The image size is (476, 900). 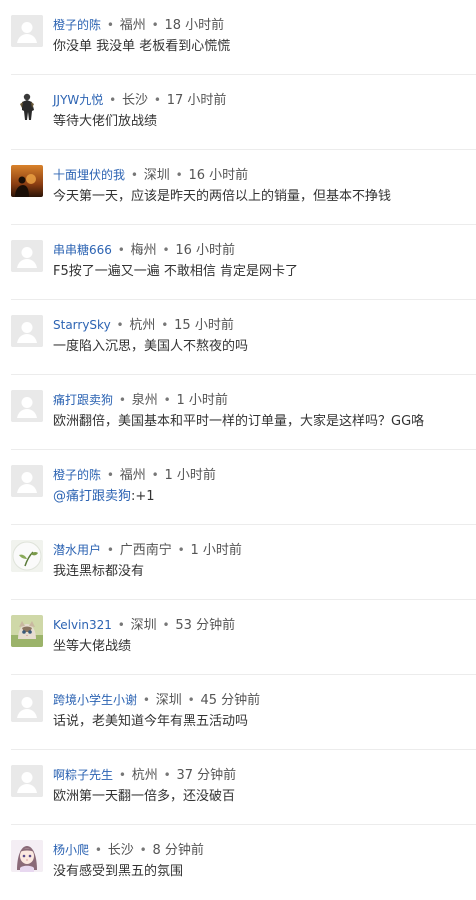 What do you see at coordinates (238, 337) in the screenshot?
I see `comment-item: StarrySky • 杭州 • 15 小时前 一度陷入沉思，美国人不熬夜的吗` at bounding box center [238, 337].